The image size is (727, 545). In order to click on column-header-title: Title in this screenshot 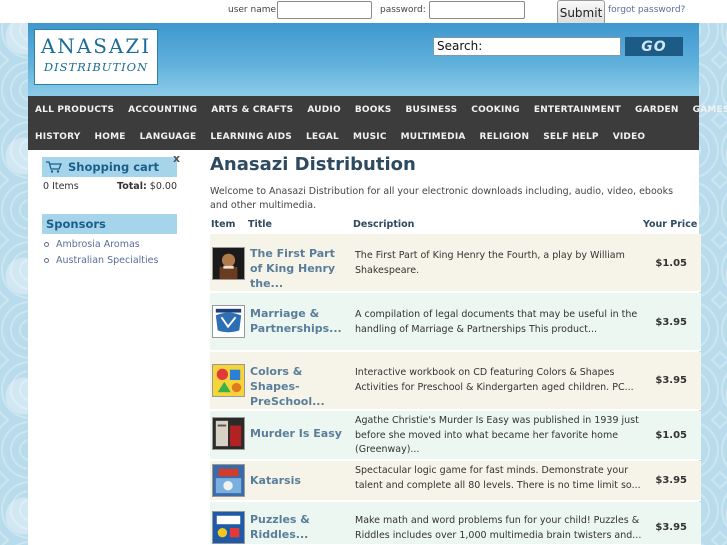, I will do `click(260, 224)`.